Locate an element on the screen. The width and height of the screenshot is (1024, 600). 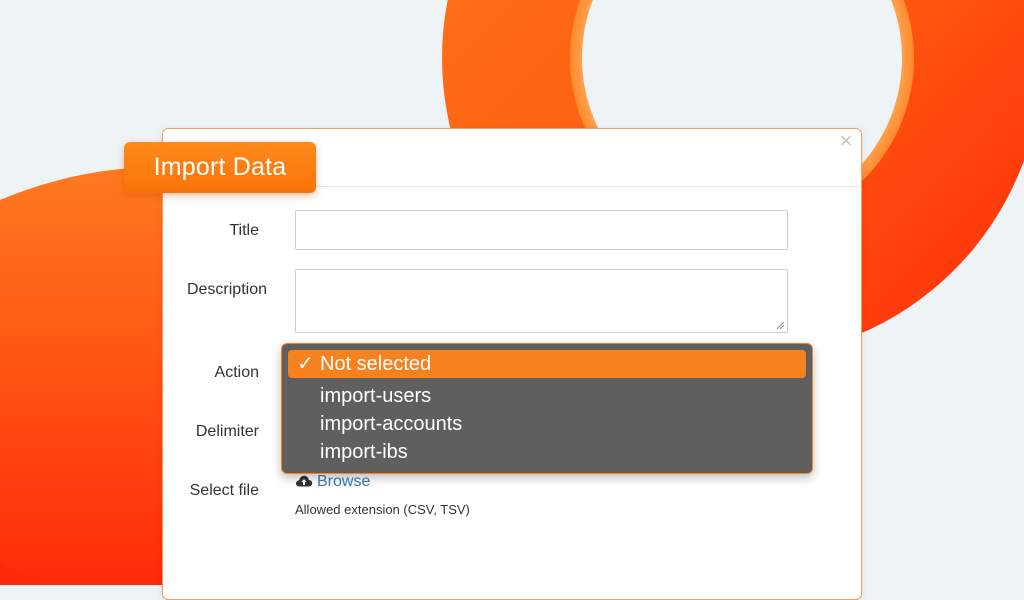
option-label: Not selected is located at coordinates (376, 364).